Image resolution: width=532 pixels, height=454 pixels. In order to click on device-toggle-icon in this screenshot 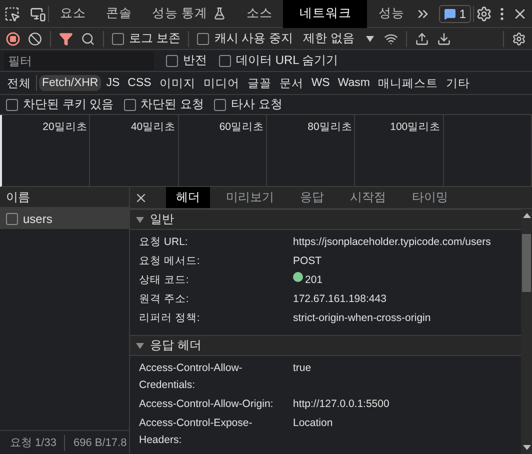, I will do `click(38, 14)`.